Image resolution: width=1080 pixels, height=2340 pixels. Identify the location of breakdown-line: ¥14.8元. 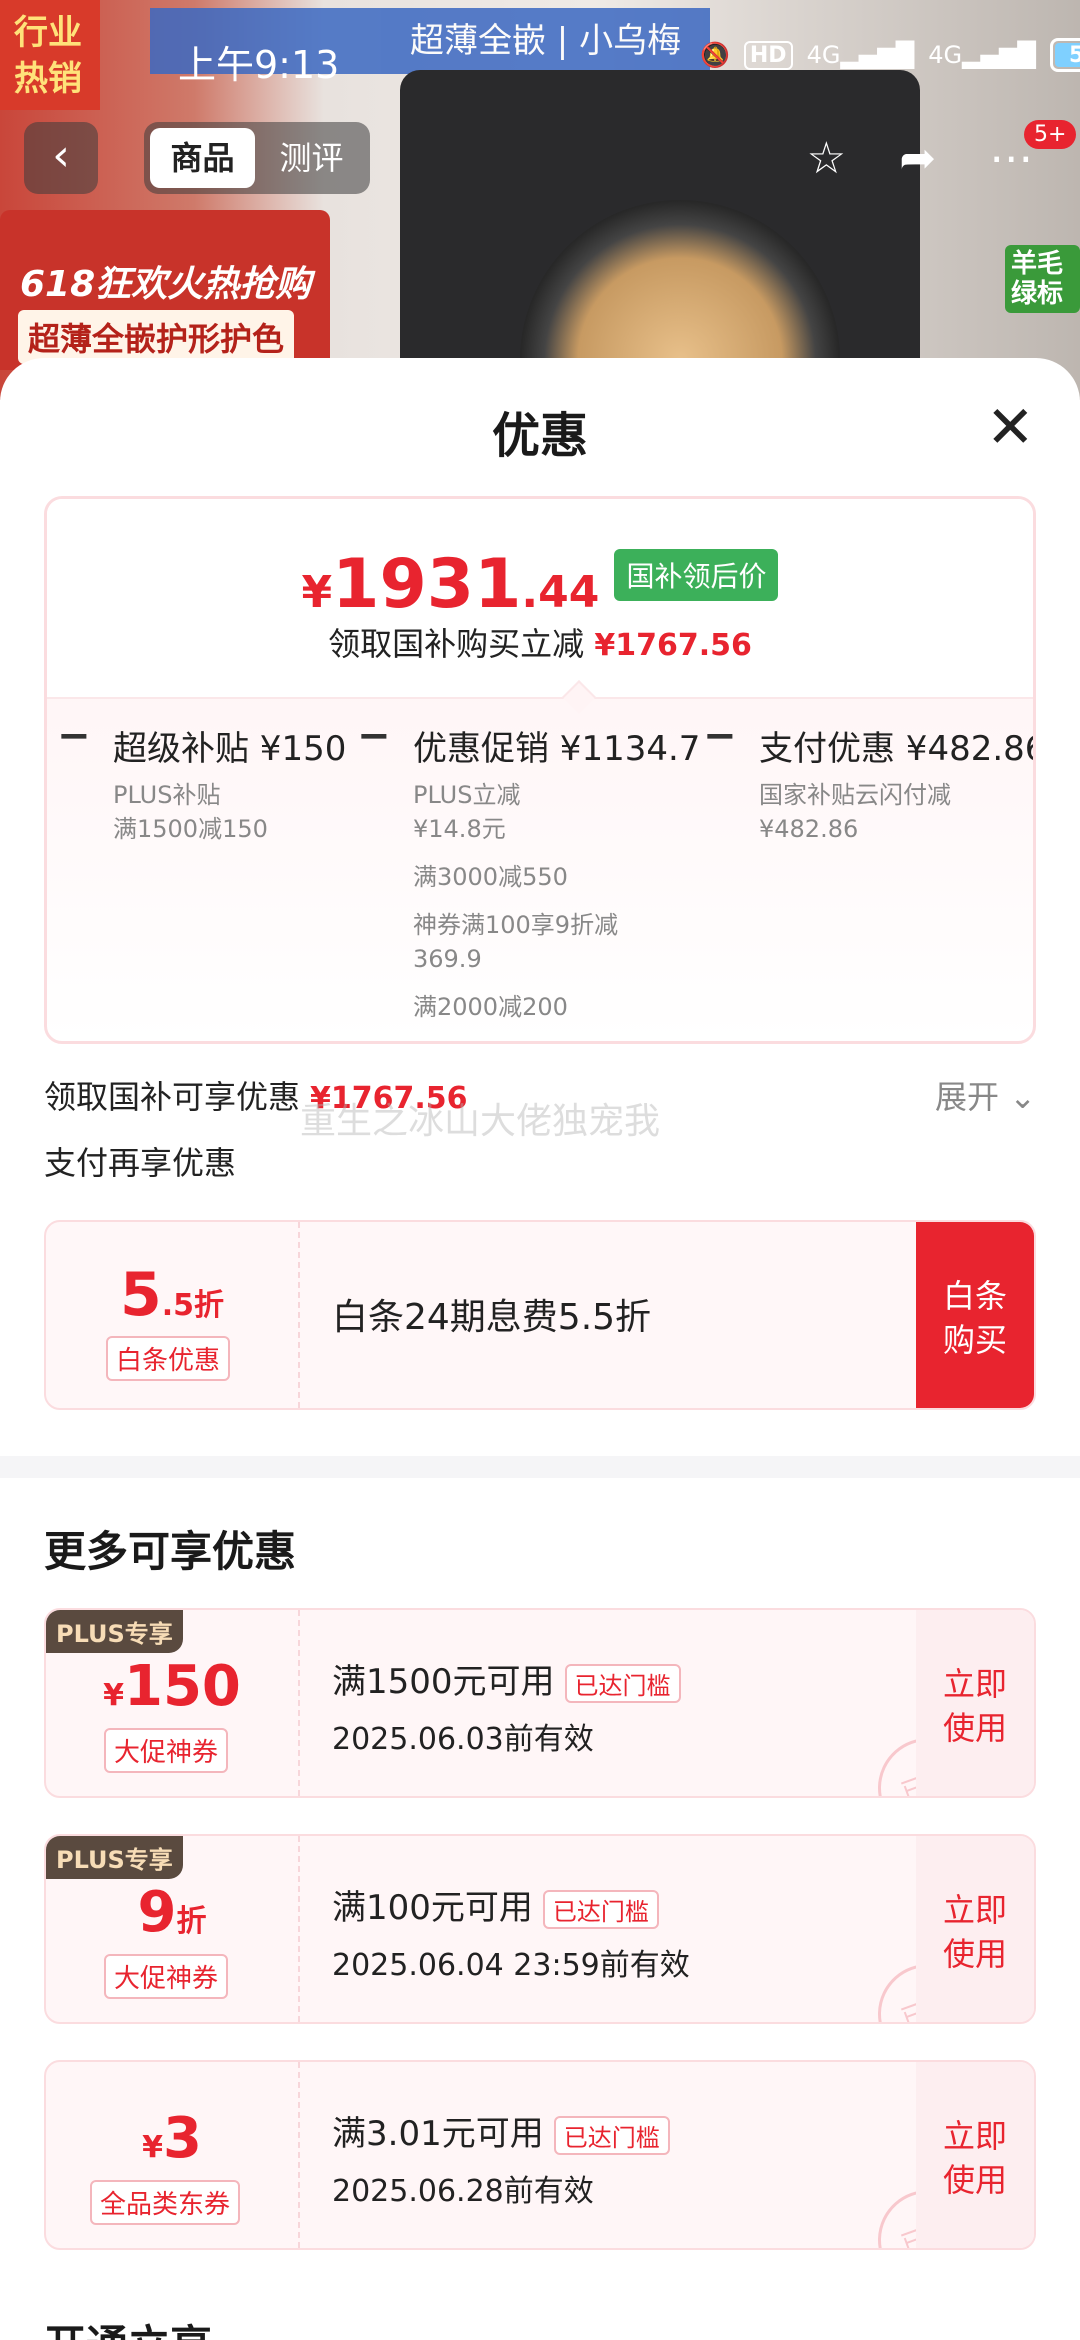
(459, 829).